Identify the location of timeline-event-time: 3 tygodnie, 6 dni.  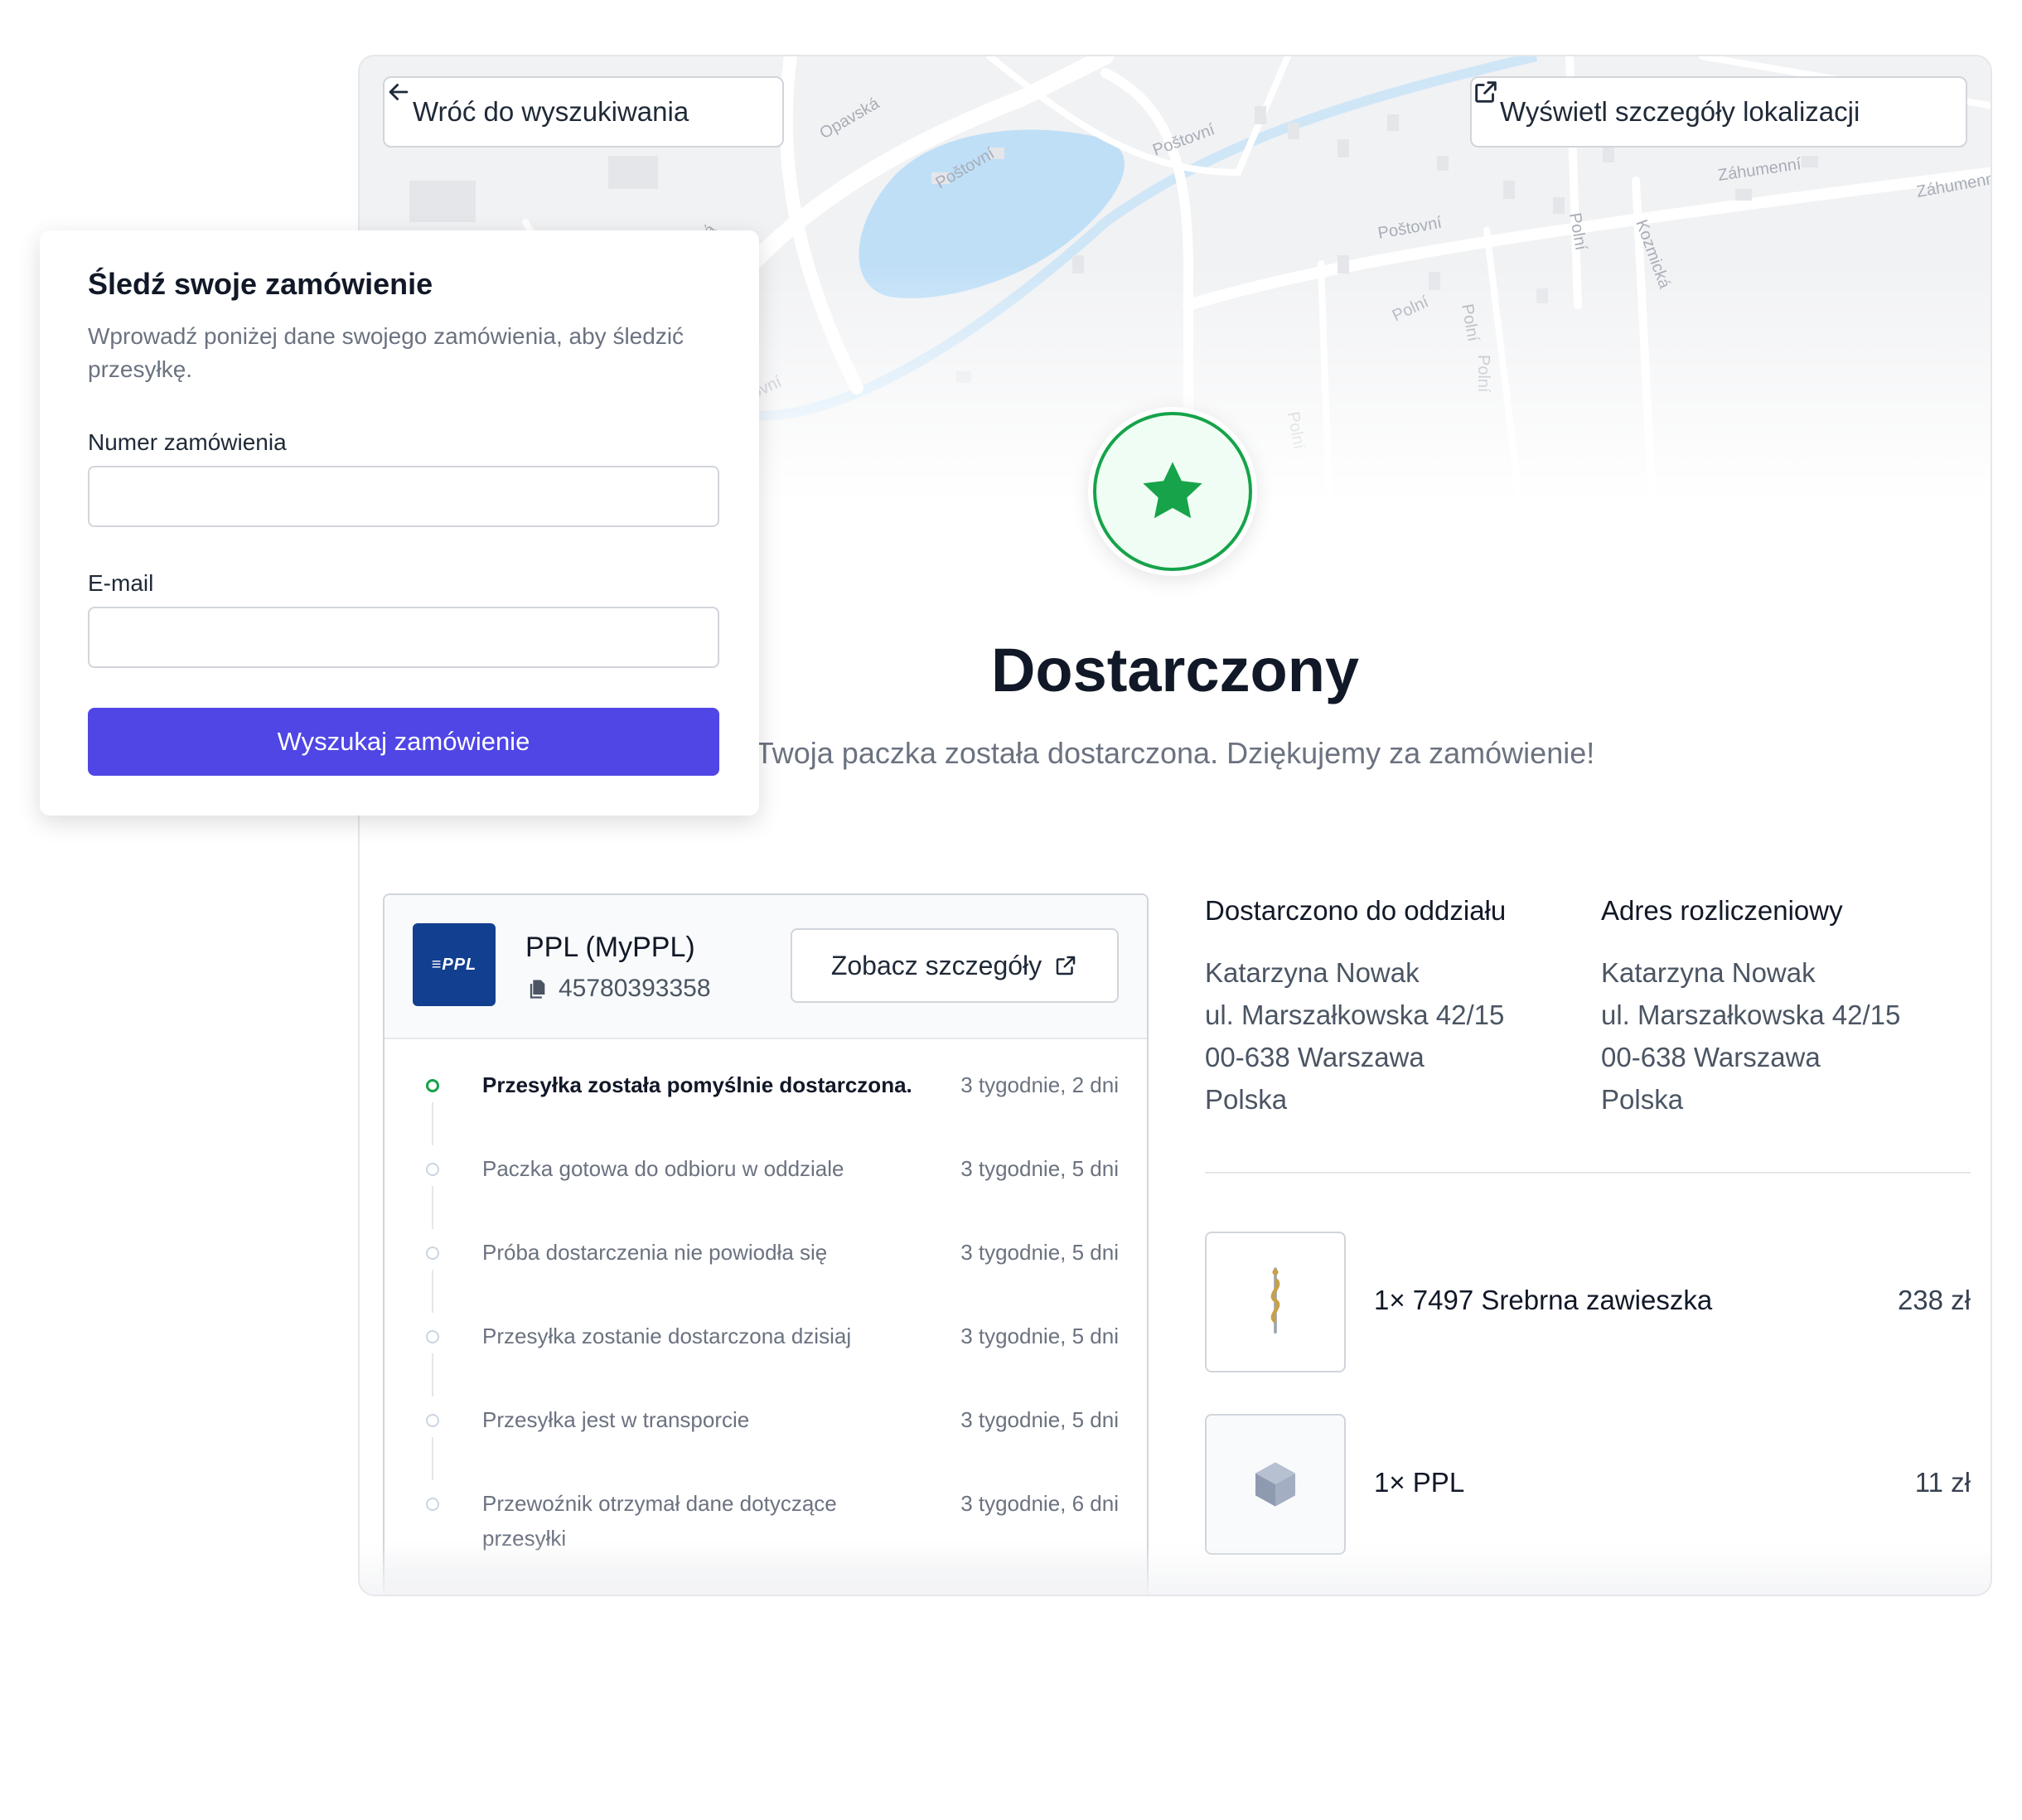
(1040, 1503).